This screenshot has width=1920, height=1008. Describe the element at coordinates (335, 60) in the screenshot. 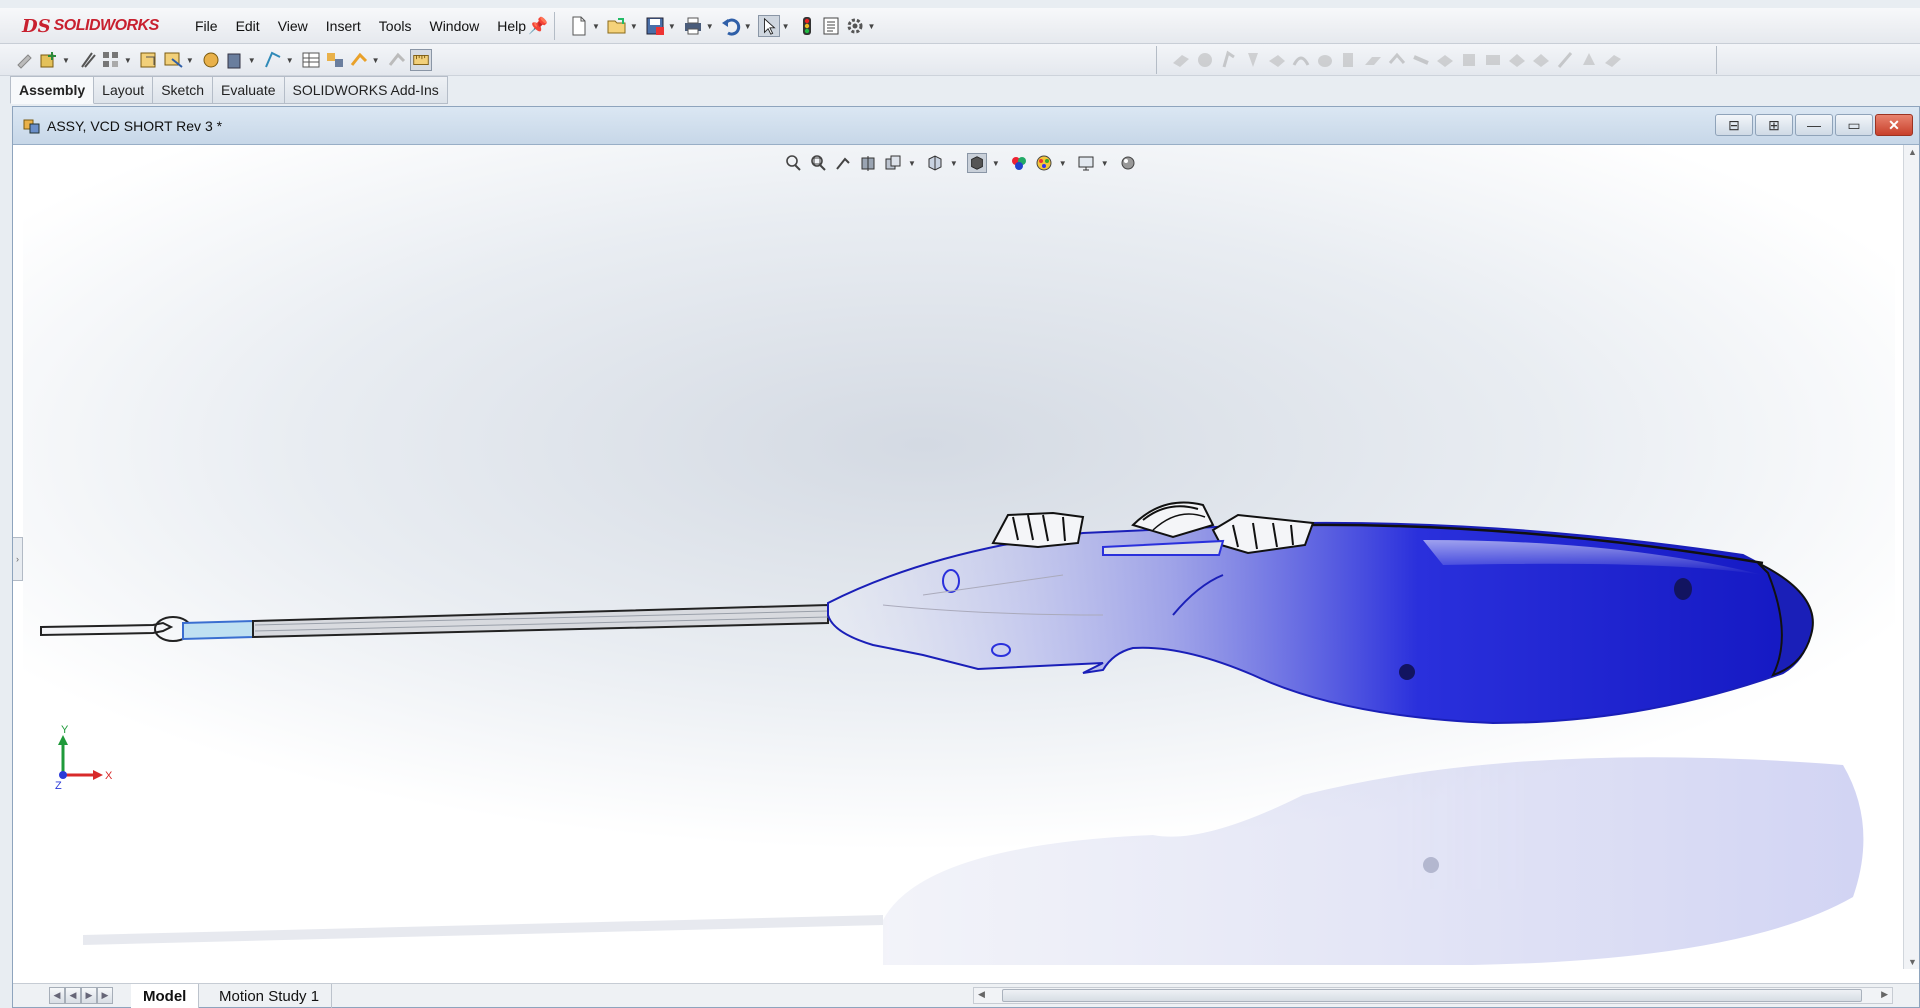

I see `exploded-view-icon` at that location.